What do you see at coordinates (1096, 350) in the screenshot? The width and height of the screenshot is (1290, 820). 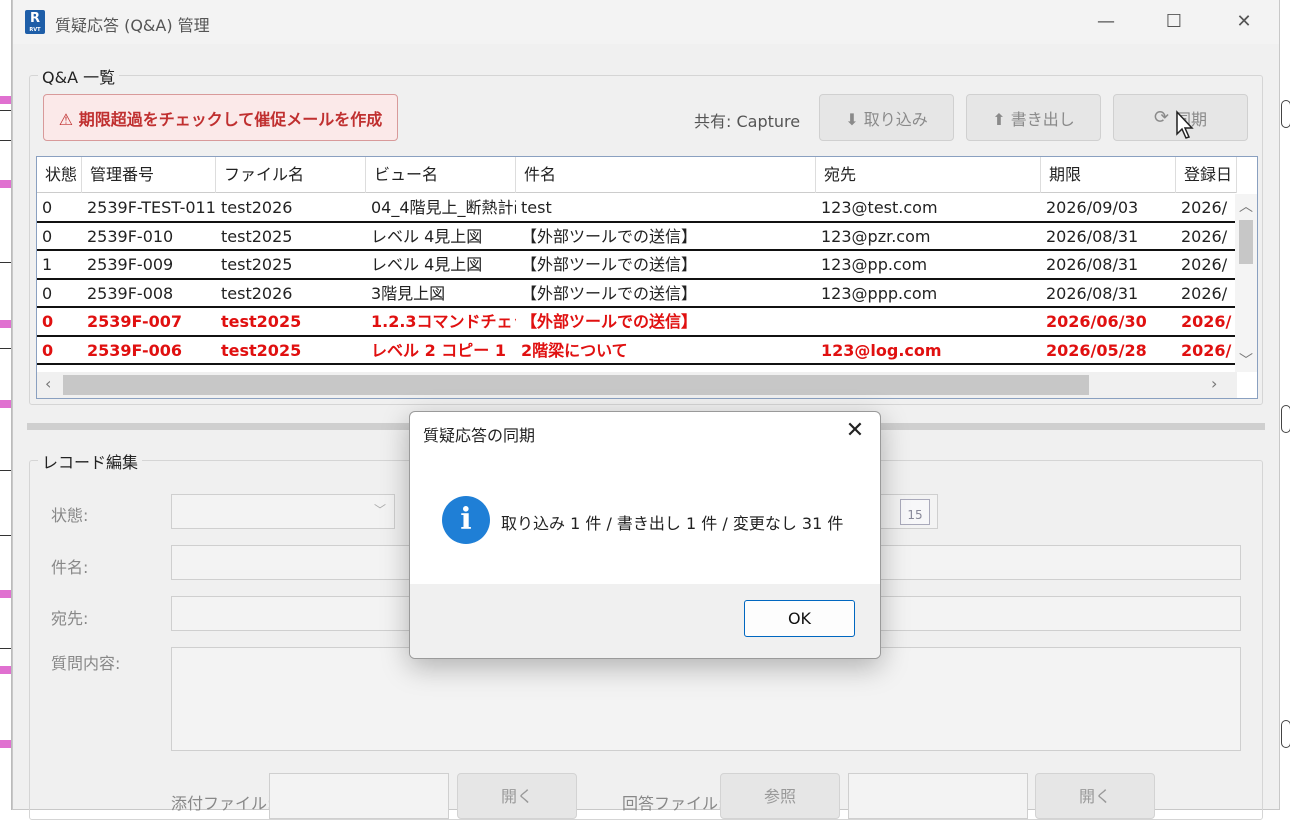 I see `cell-due: 2026/05/28` at bounding box center [1096, 350].